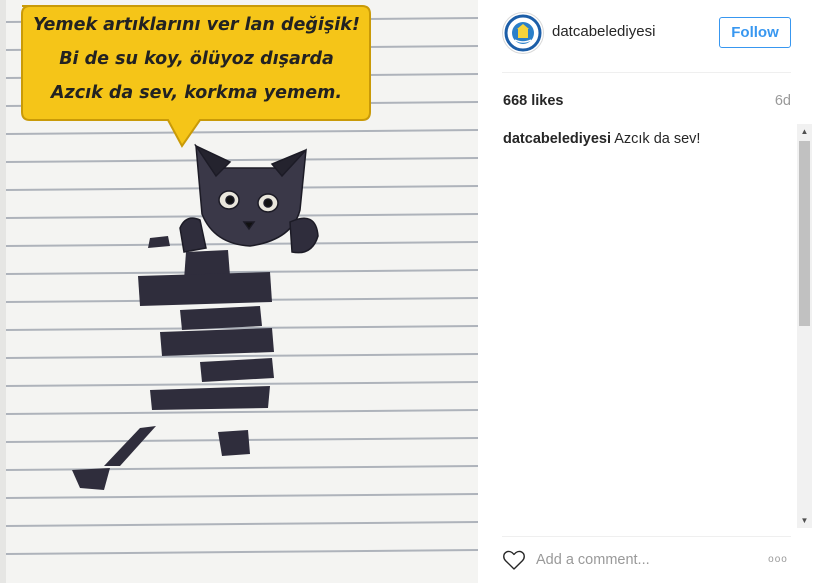  Describe the element at coordinates (196, 25) in the screenshot. I see `bubble-line-1: Yemek artıklarını ver lan değişik!` at that location.